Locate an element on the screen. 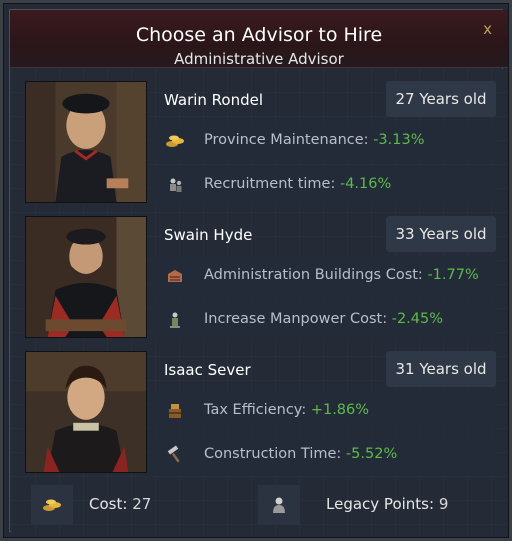 Image resolution: width=512 pixels, height=541 pixels. legacy-value: 9 is located at coordinates (443, 504).